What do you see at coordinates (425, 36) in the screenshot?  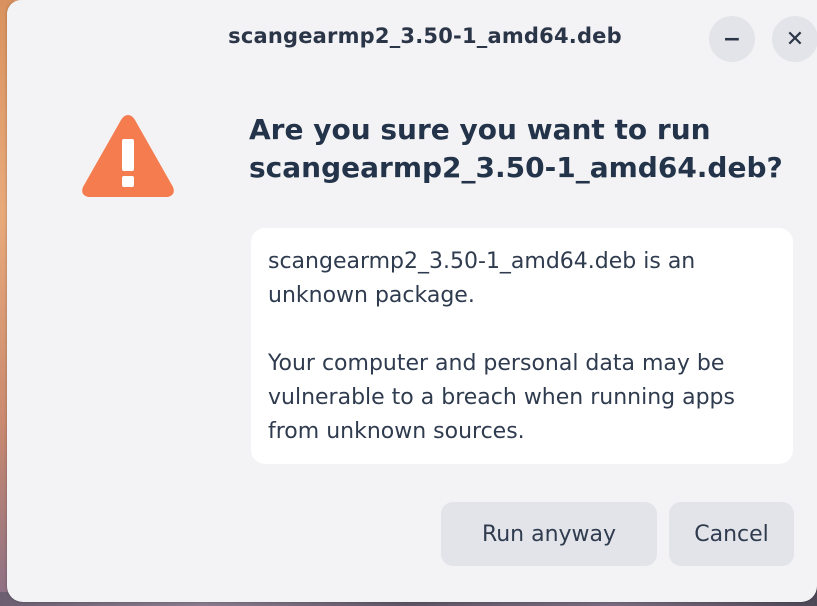 I see `window-title: scangearmp2_3.50-1_amd64.deb` at bounding box center [425, 36].